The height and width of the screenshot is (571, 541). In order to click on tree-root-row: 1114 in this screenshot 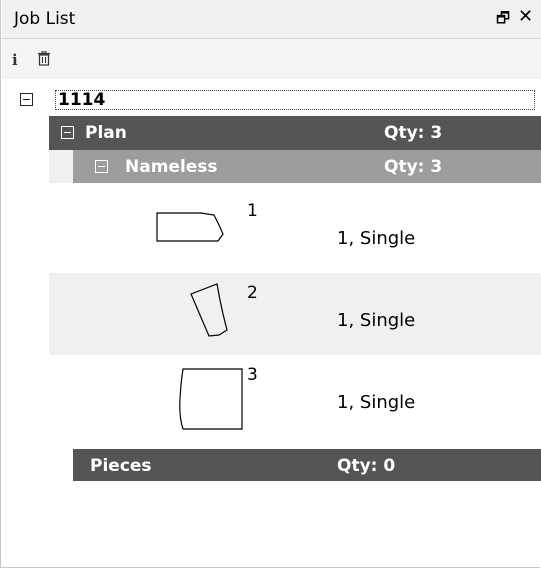, I will do `click(271, 100)`.